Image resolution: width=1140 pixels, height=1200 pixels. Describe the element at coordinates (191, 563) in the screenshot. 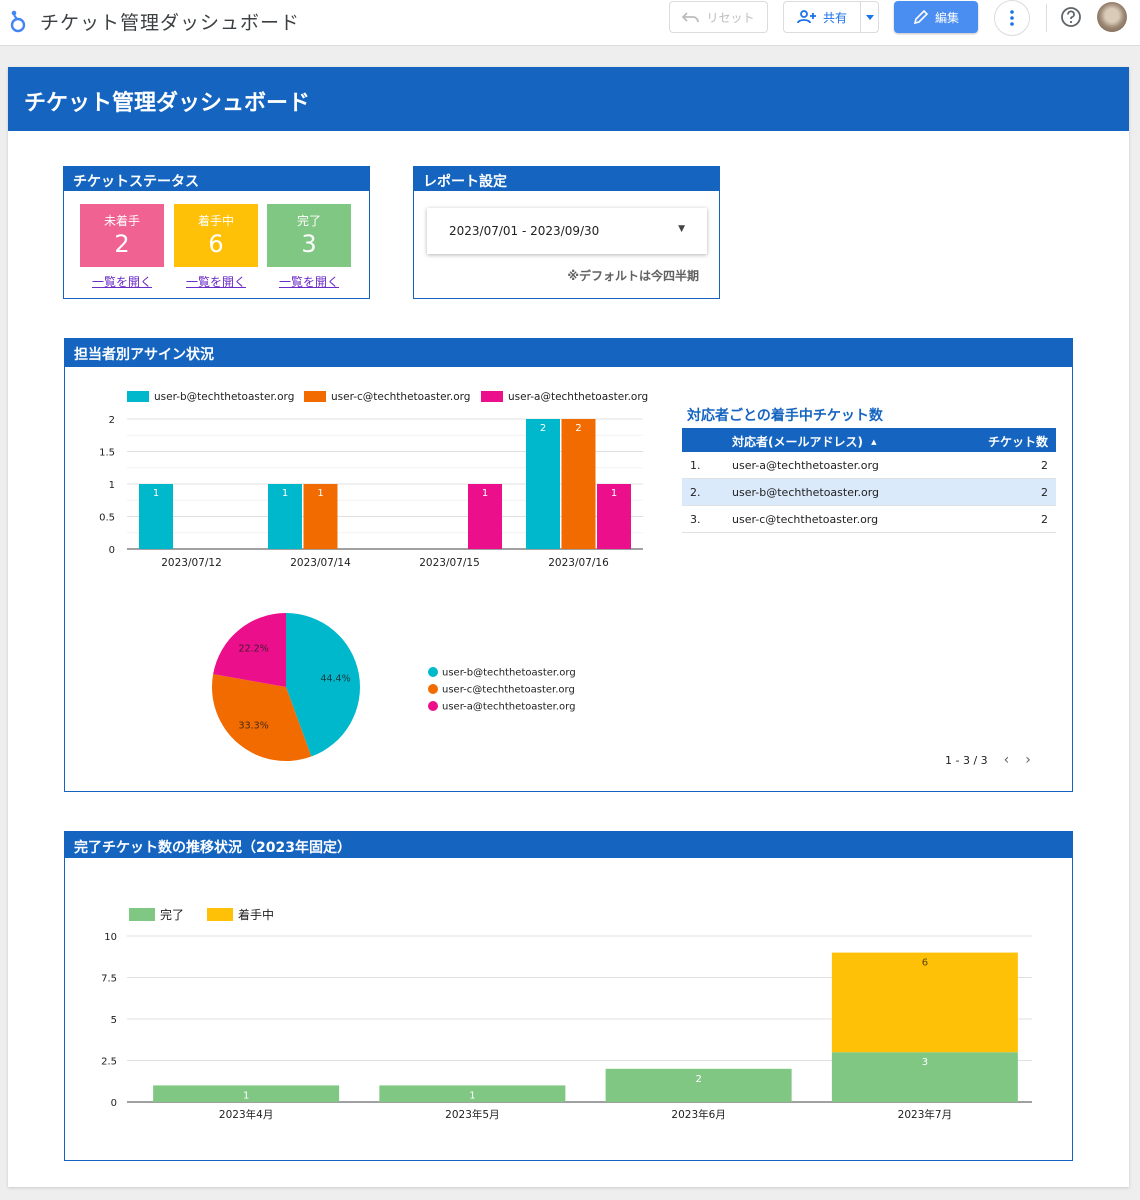

I see `x-tick-label: 2023/07/12` at that location.